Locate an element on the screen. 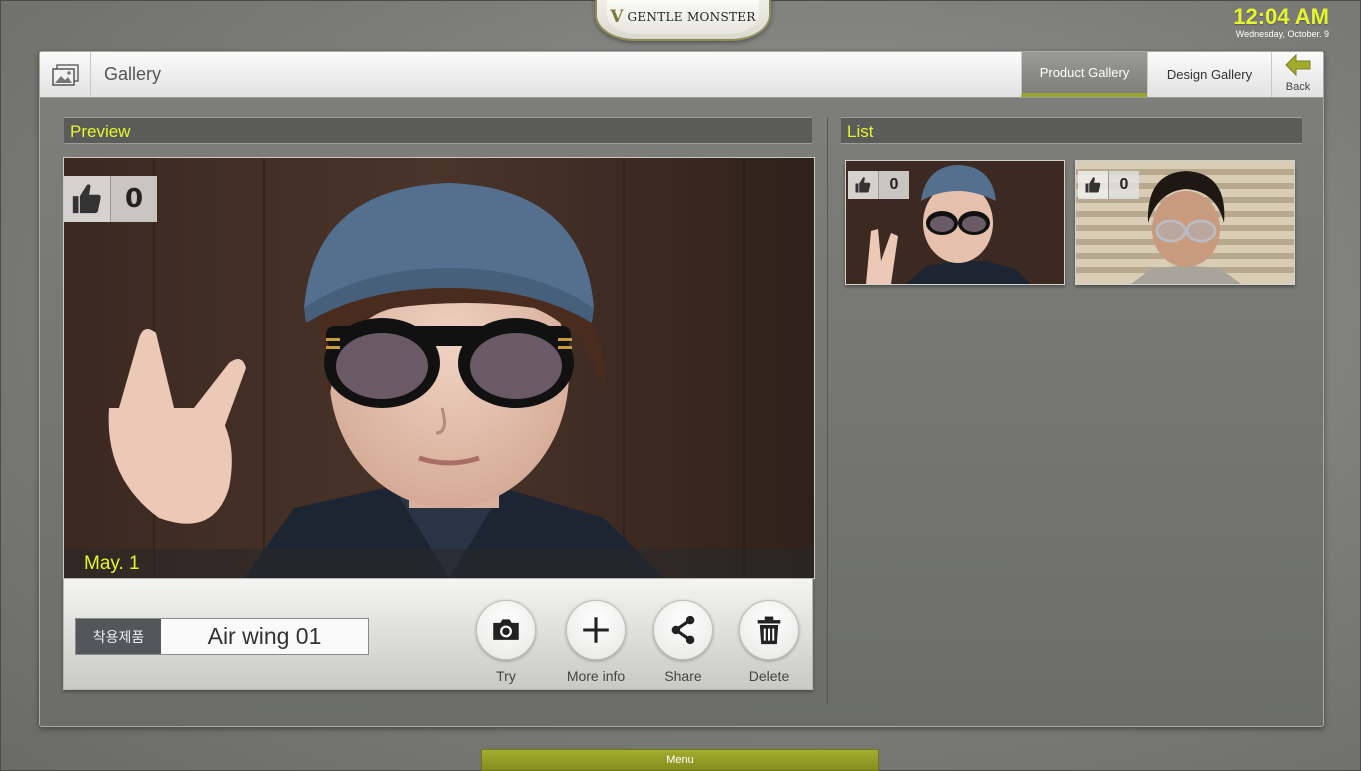 This screenshot has height=771, width=1361. share-button: Share is located at coordinates (683, 642).